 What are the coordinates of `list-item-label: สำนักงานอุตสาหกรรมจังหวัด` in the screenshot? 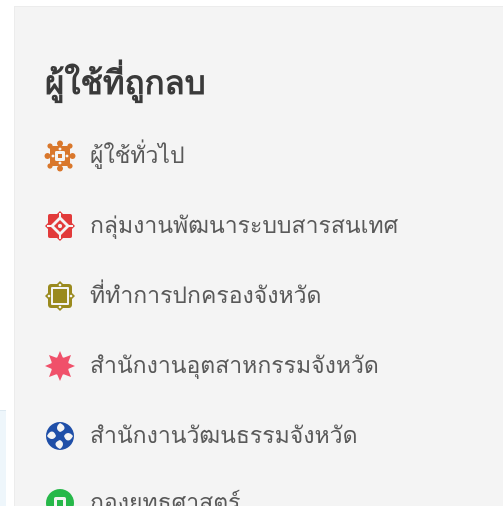 It's located at (234, 366).